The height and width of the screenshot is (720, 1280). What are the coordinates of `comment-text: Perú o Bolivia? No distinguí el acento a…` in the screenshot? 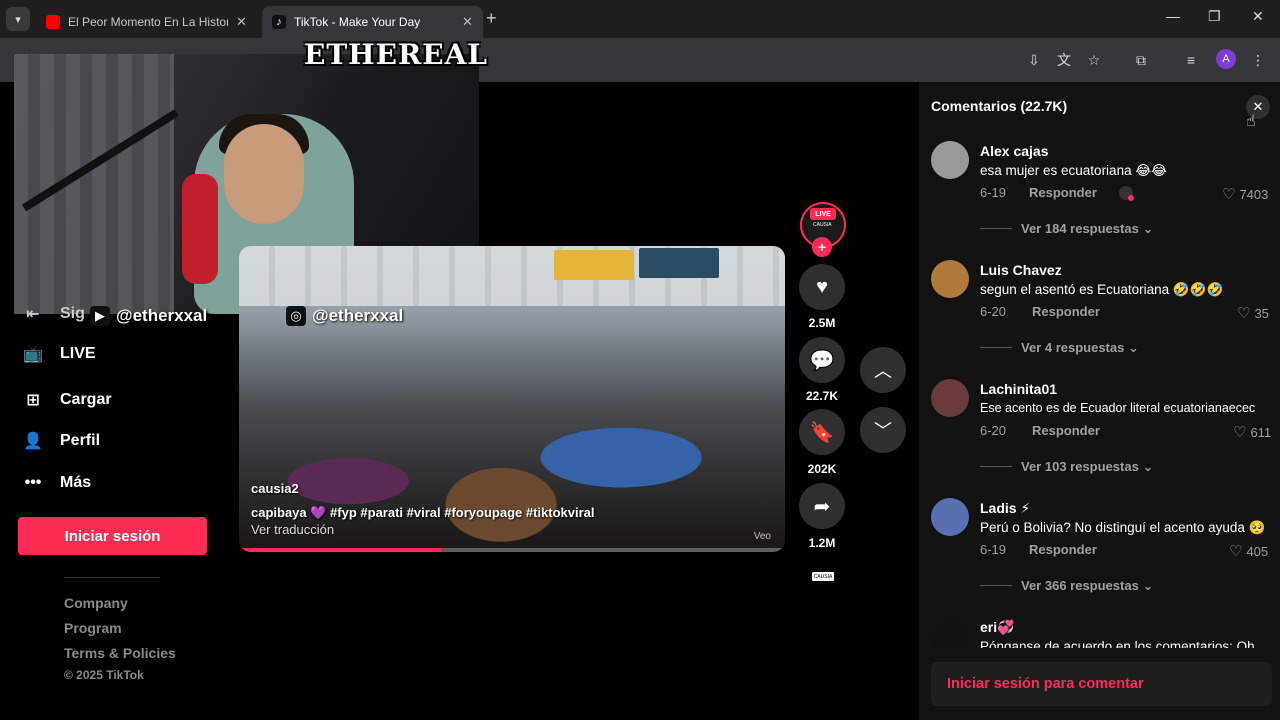 It's located at (1123, 527).